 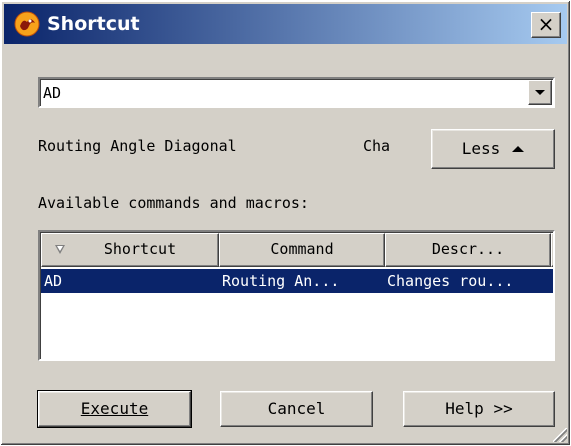 I want to click on chevron-down-icon, so click(x=540, y=92).